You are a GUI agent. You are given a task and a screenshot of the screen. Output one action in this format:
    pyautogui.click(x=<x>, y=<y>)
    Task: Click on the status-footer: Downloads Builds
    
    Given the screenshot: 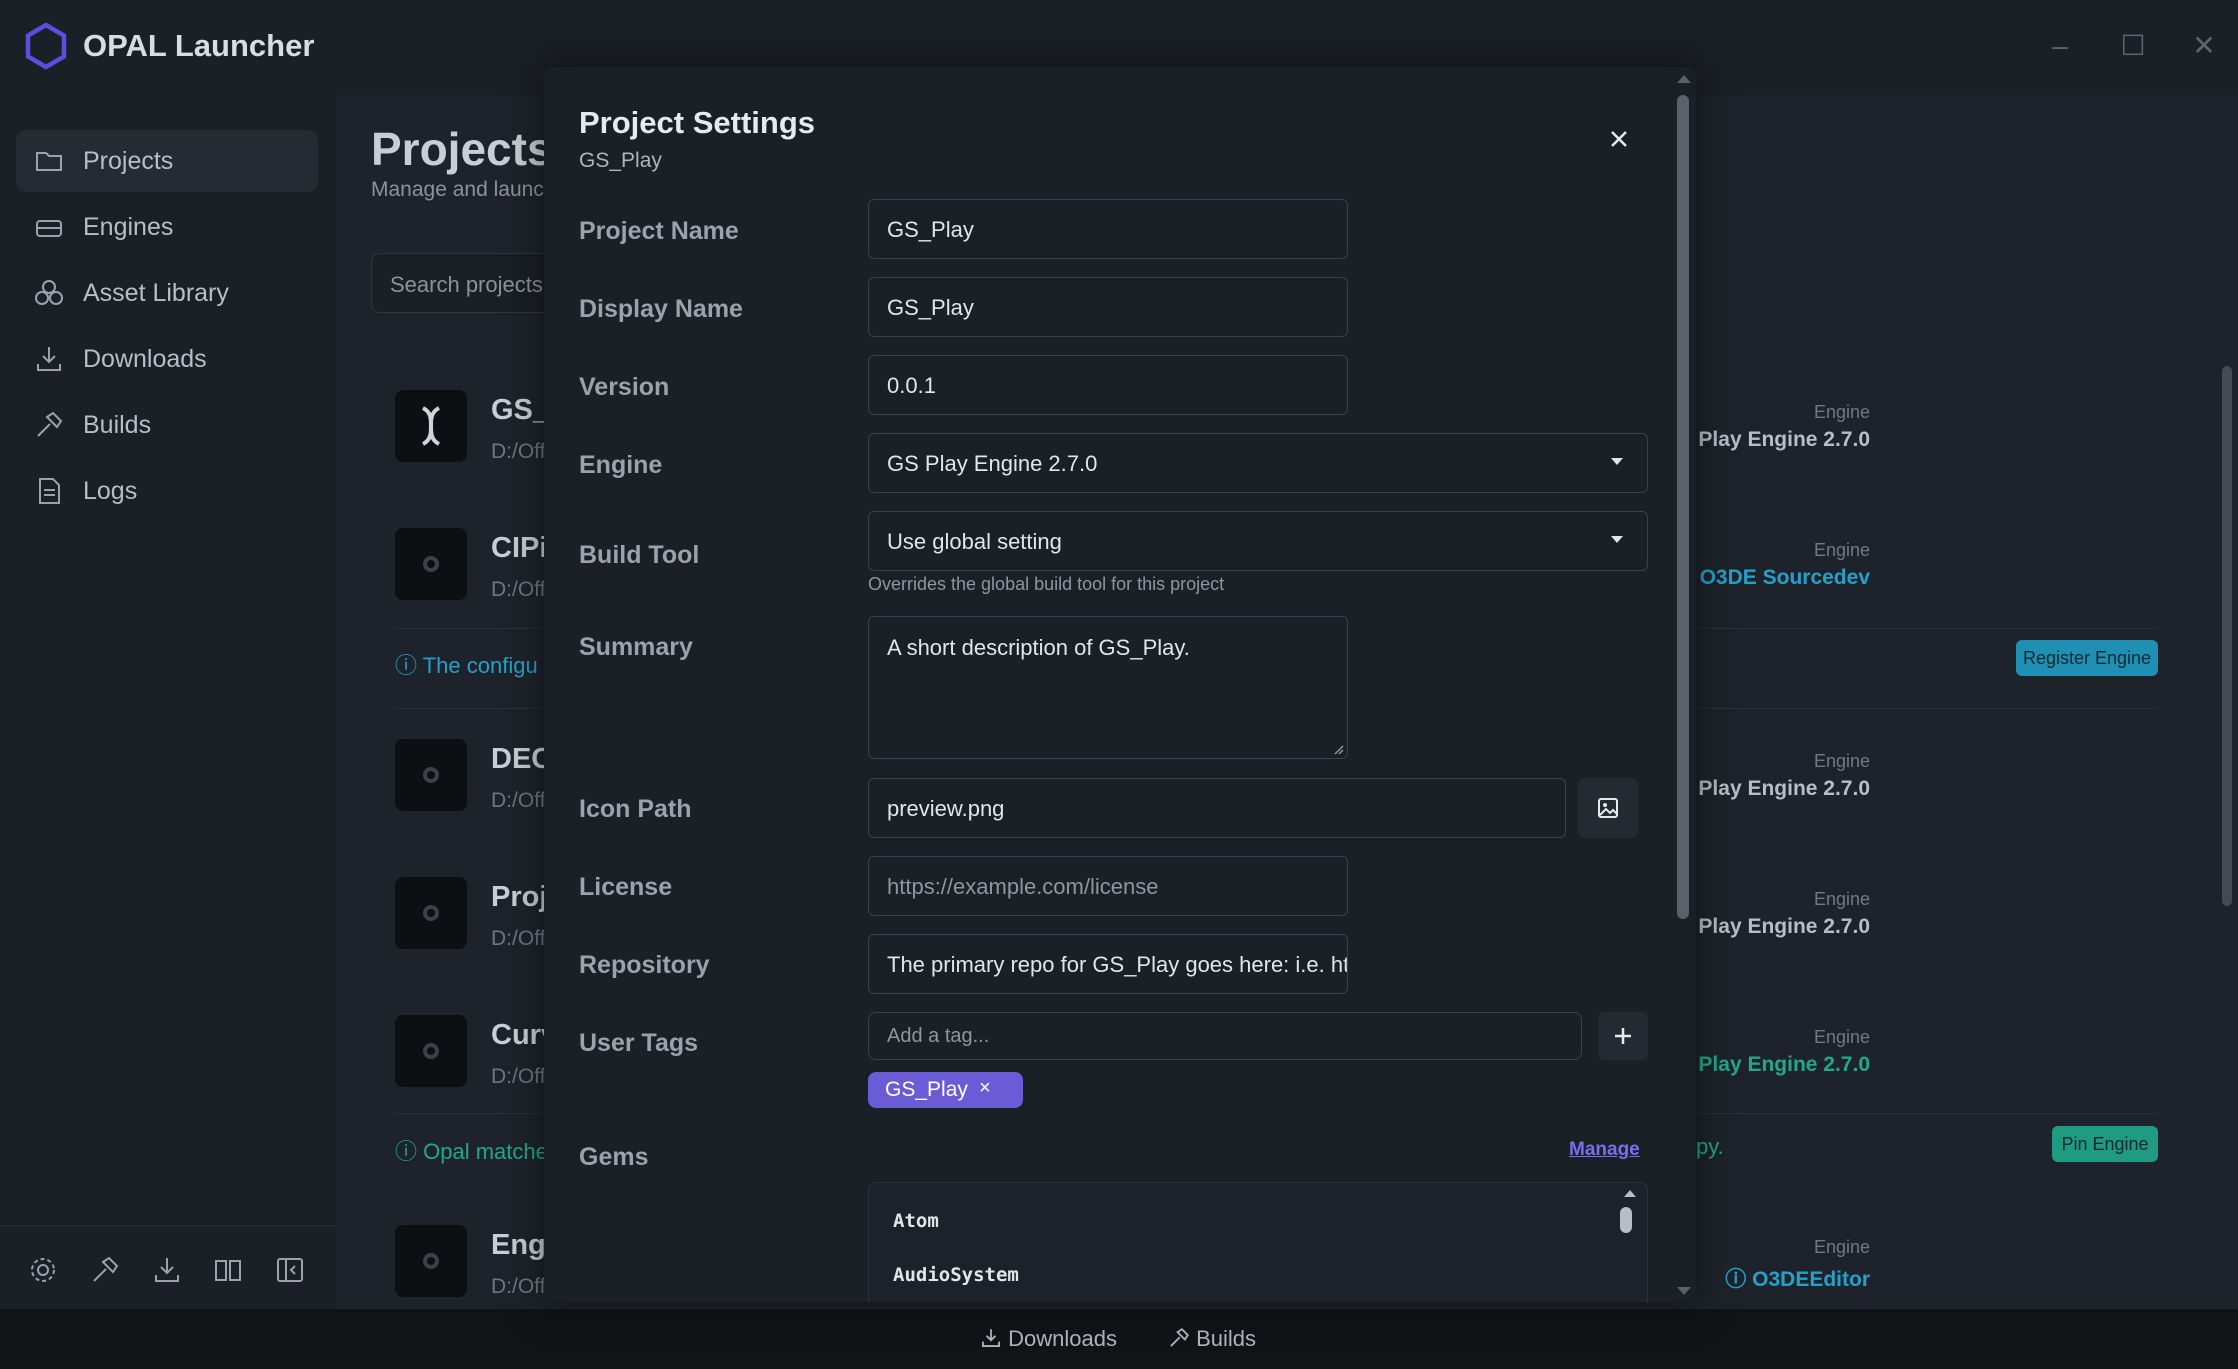 What is the action you would take?
    pyautogui.click(x=1119, y=1339)
    